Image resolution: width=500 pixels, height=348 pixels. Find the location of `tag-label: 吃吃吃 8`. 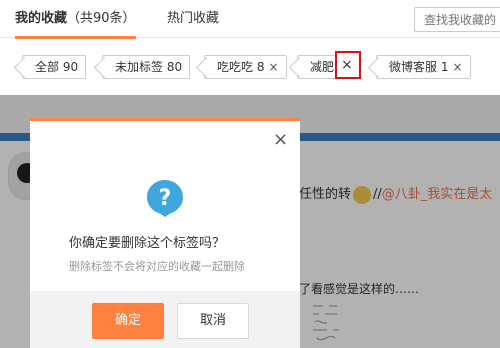

tag-label: 吃吃吃 8 is located at coordinates (241, 67).